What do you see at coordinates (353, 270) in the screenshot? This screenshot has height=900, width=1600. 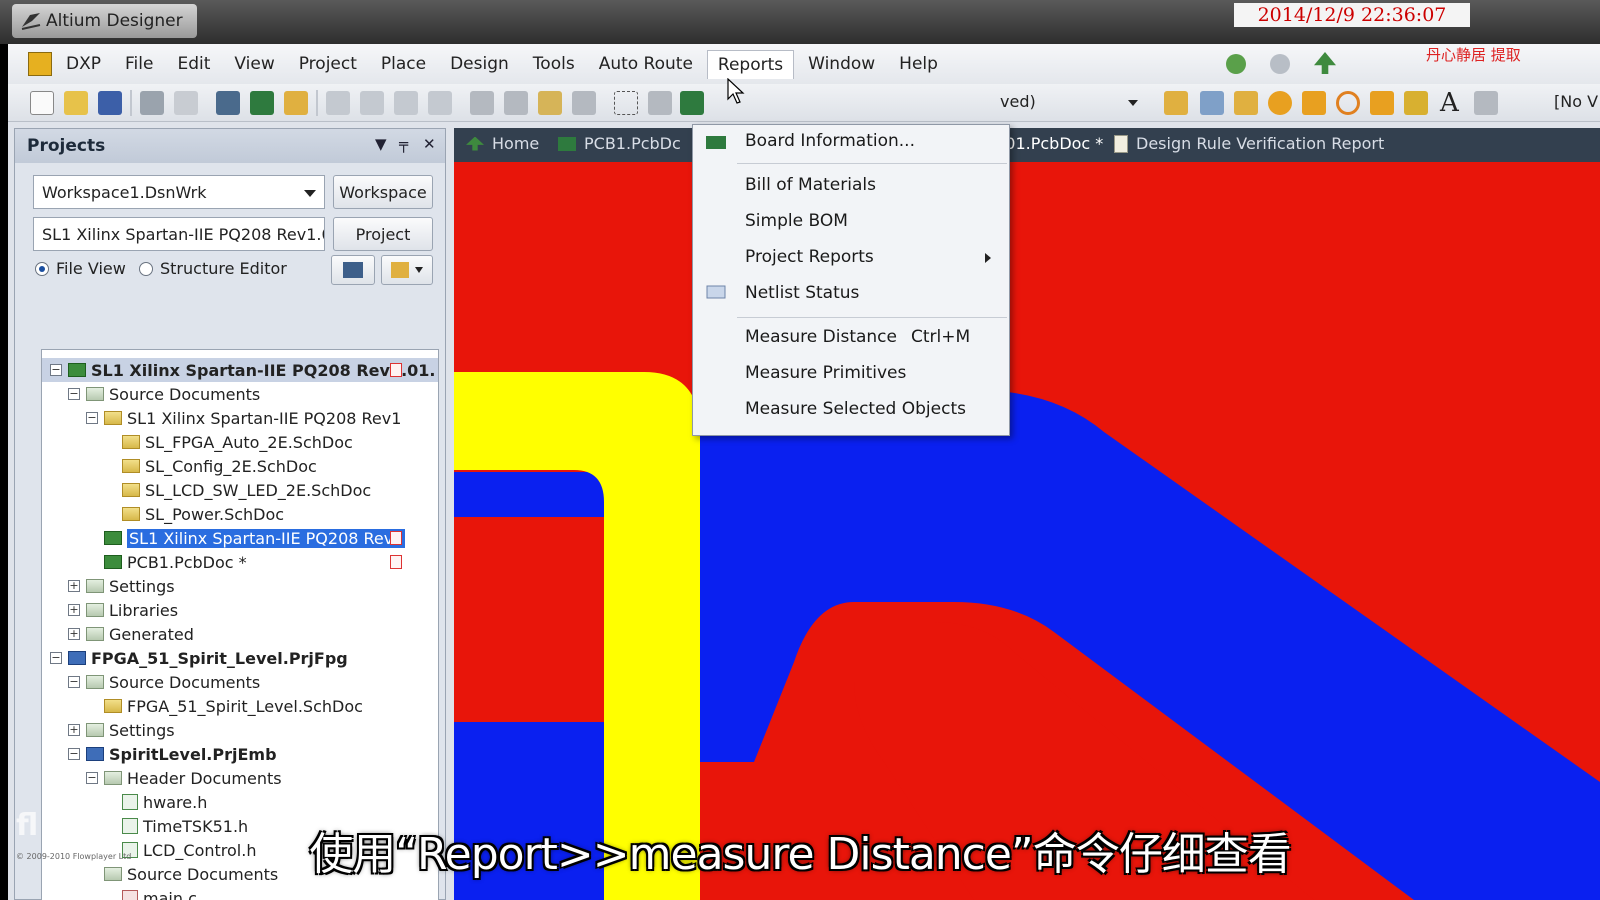 I see `compile-icon` at bounding box center [353, 270].